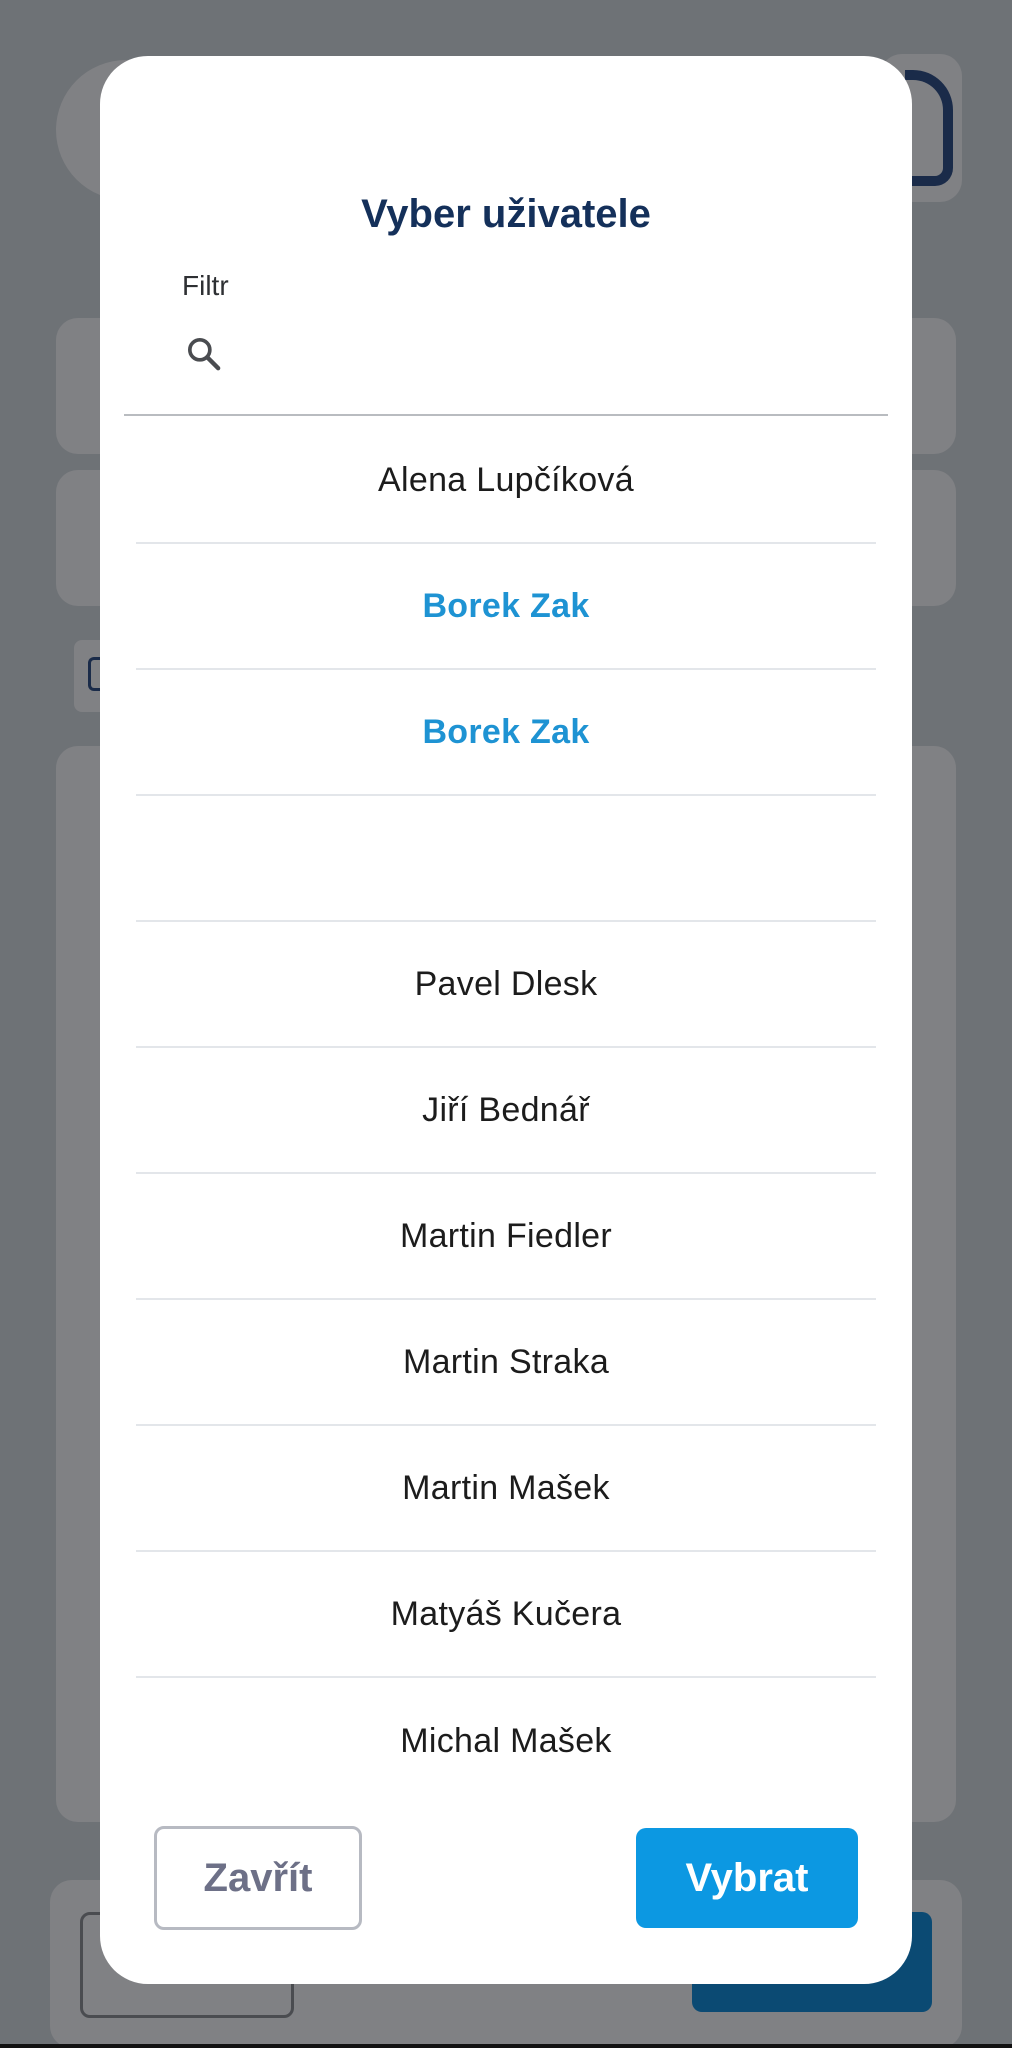 The image size is (1012, 2048). What do you see at coordinates (506, 1489) in the screenshot?
I see `user-list-item: Martin Mašek` at bounding box center [506, 1489].